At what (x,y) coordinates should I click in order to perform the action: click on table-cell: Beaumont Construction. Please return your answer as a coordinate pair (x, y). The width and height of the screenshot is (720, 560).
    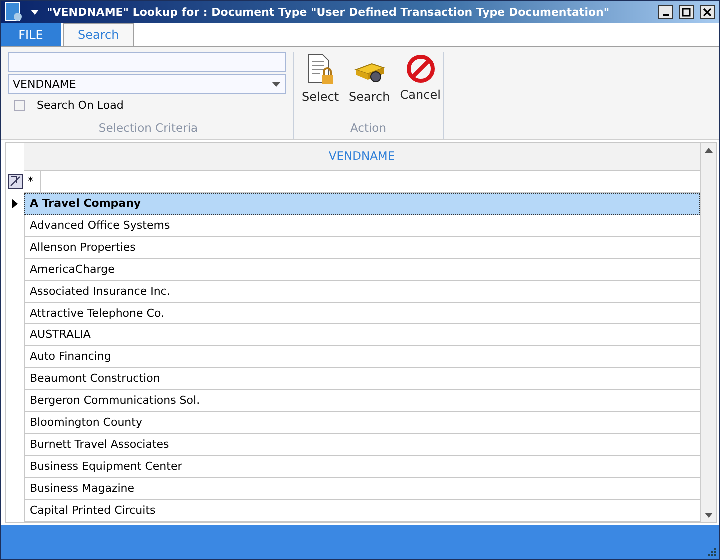
    Looking at the image, I should click on (362, 379).